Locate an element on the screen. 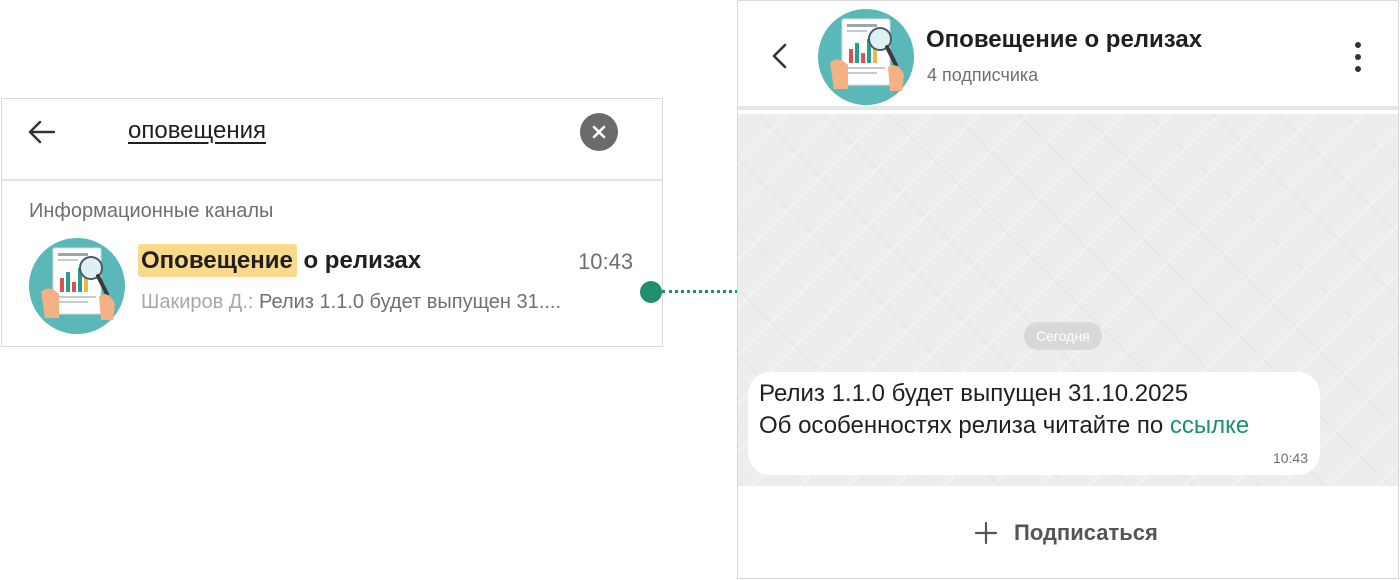  close-icon is located at coordinates (599, 132).